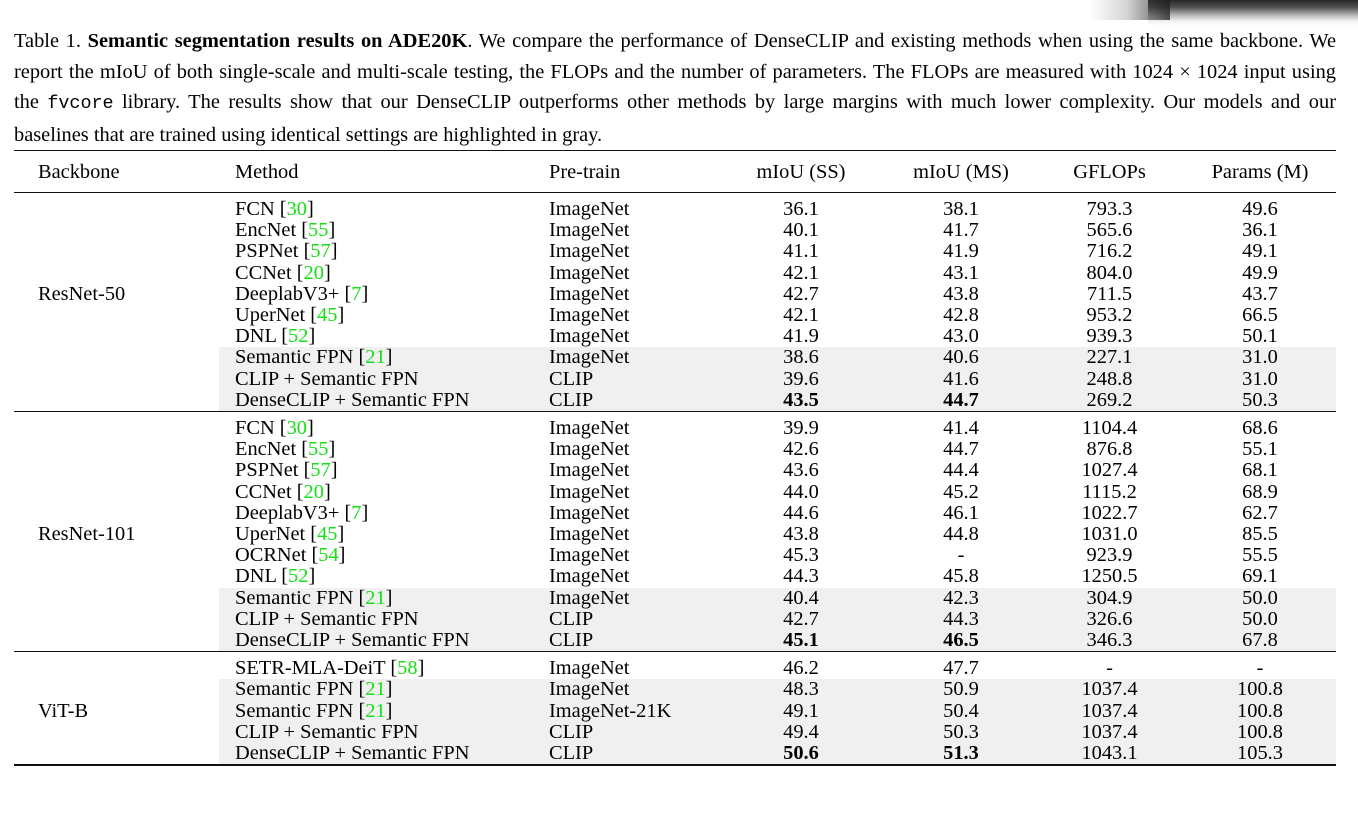 The image size is (1358, 826). I want to click on table-row: FCN [30] ImageNet 39.9 41.4 1104.4 68.6, so click(675, 428).